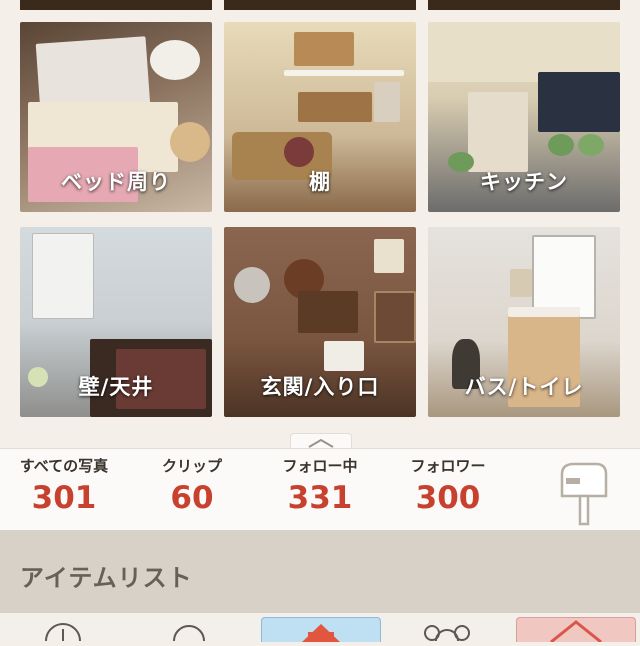 This screenshot has height=646, width=640. I want to click on photo-tile-entrance: 玄関/入り口, so click(320, 322).